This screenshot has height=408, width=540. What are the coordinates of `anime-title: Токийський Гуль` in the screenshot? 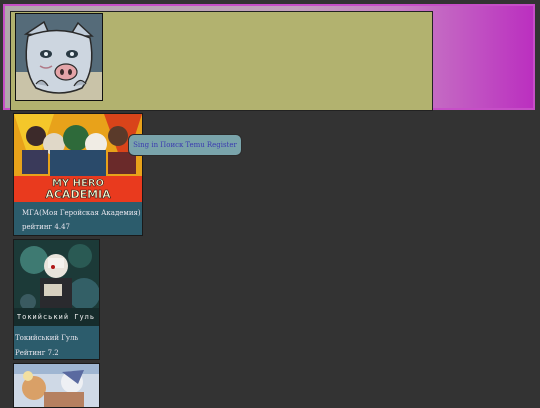 It's located at (46, 338).